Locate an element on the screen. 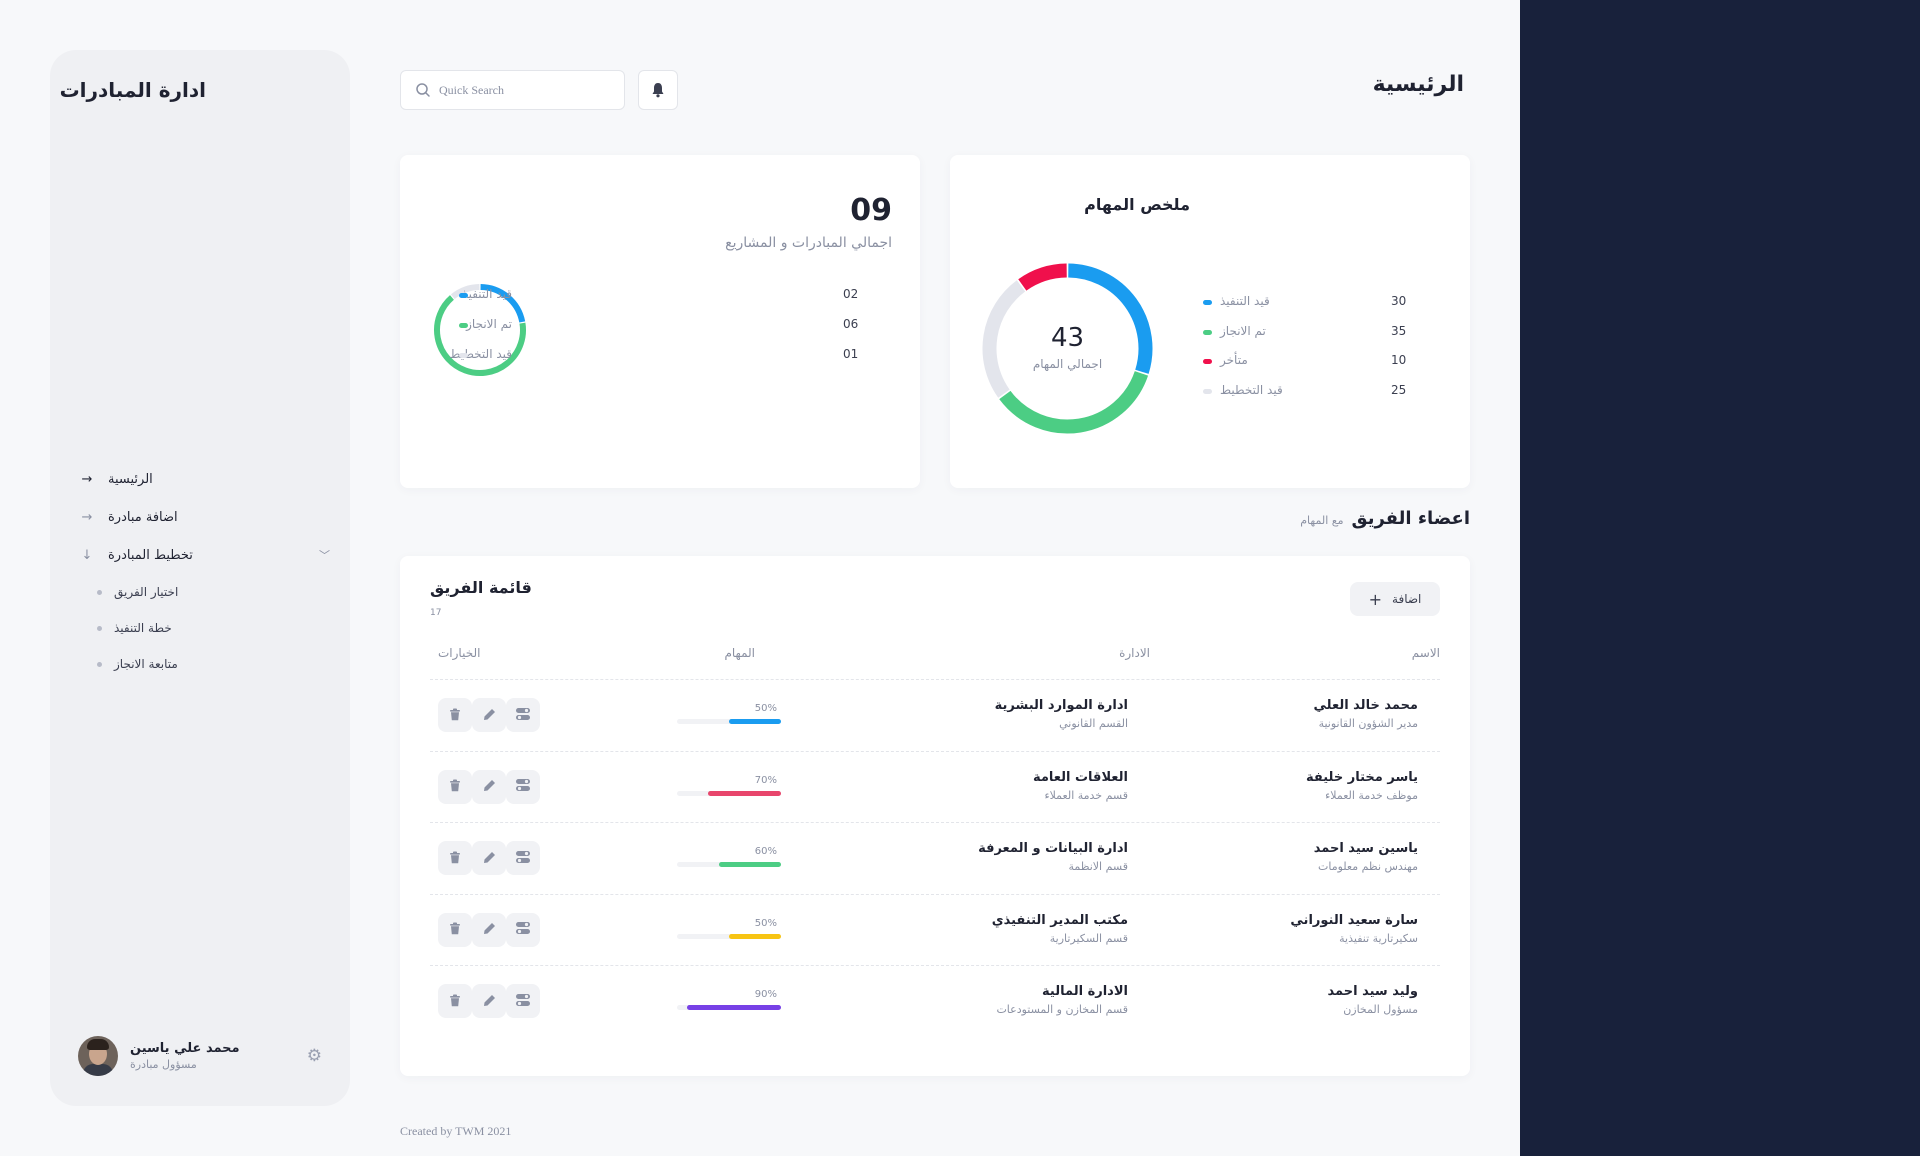 Image resolution: width=1920 pixels, height=1156 pixels. legend-value: 35 is located at coordinates (1399, 330).